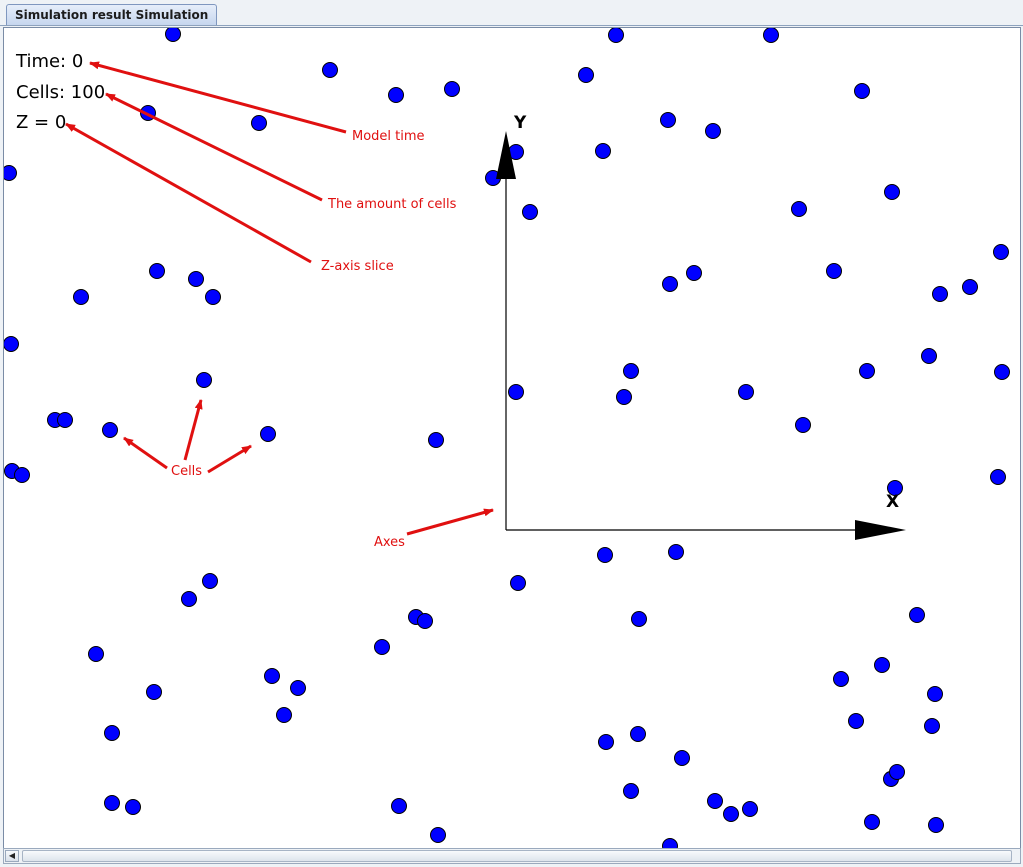 The height and width of the screenshot is (867, 1023). What do you see at coordinates (392, 204) in the screenshot?
I see `annotation-amount-of-cells: The amount of cells` at bounding box center [392, 204].